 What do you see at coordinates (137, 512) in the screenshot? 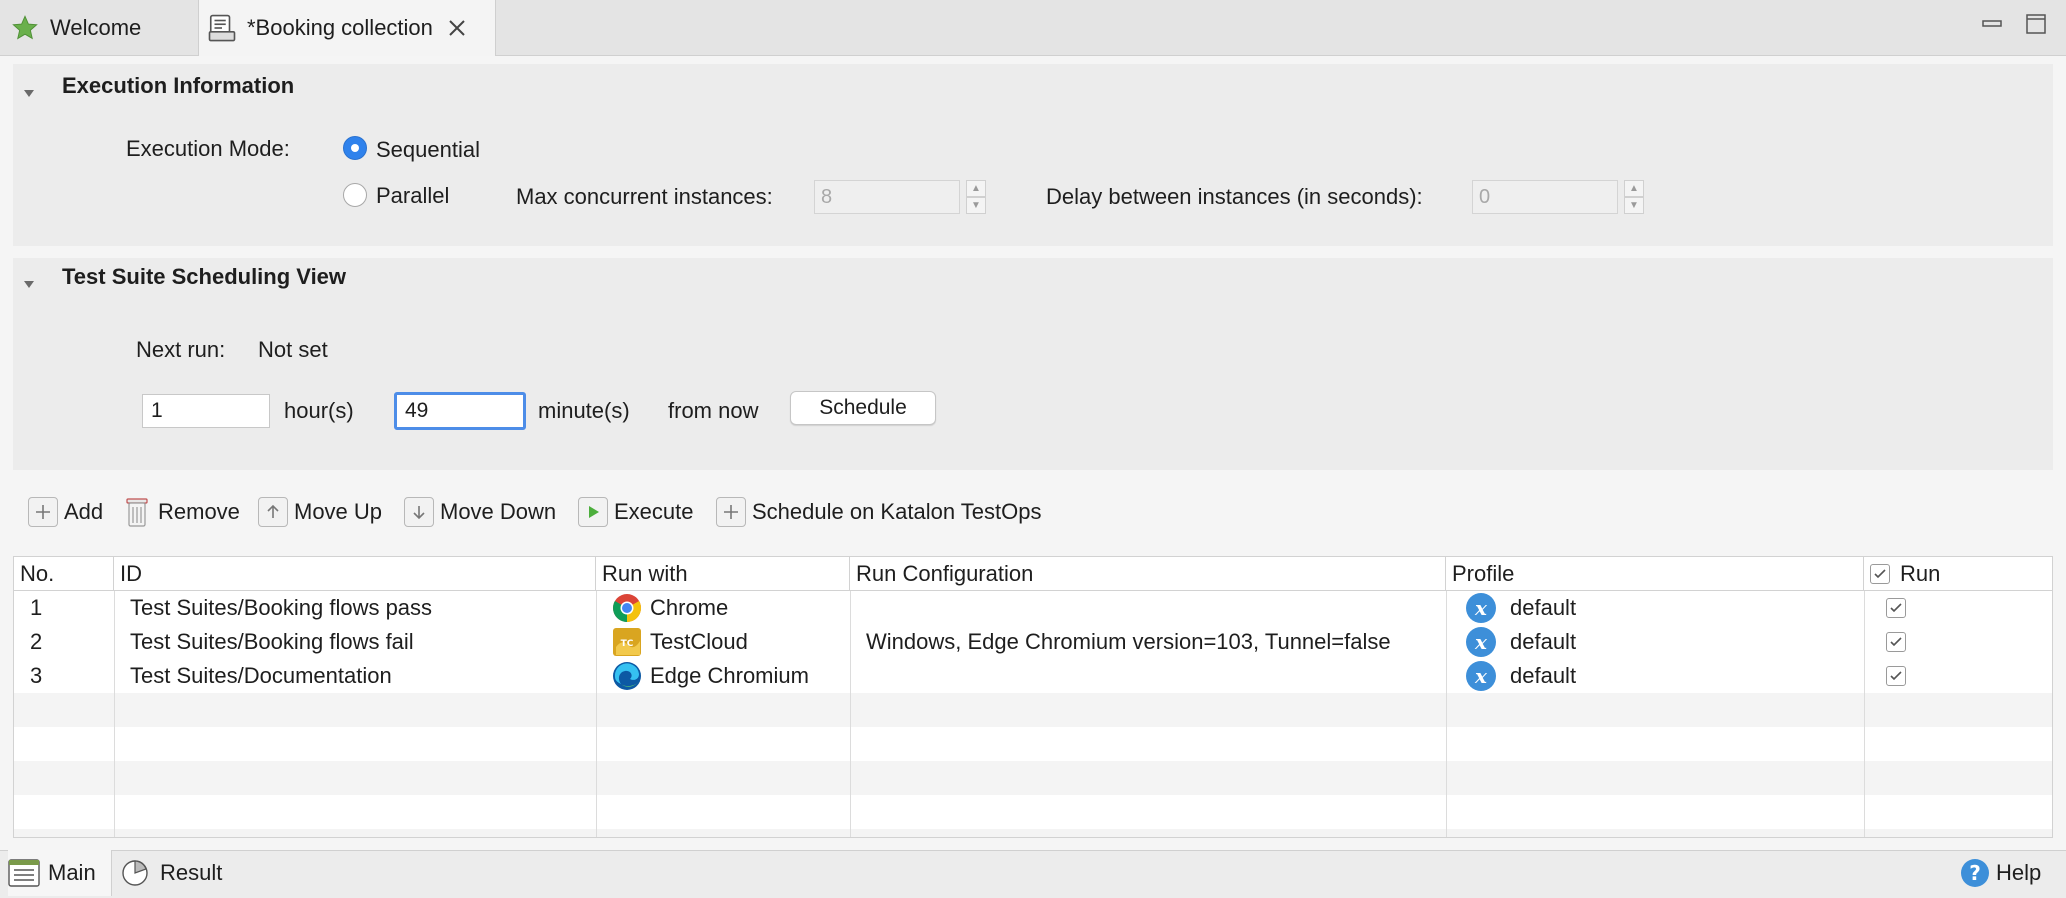
I see `trash-icon` at bounding box center [137, 512].